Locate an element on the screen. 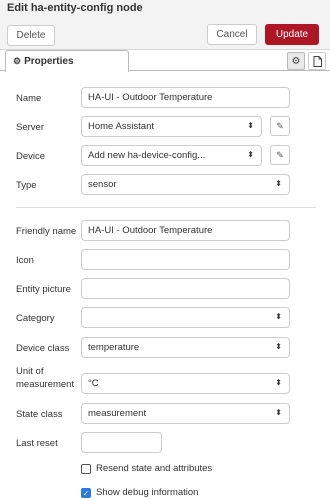 The image size is (330, 500). unit-label-line2: measurement is located at coordinates (45, 384).